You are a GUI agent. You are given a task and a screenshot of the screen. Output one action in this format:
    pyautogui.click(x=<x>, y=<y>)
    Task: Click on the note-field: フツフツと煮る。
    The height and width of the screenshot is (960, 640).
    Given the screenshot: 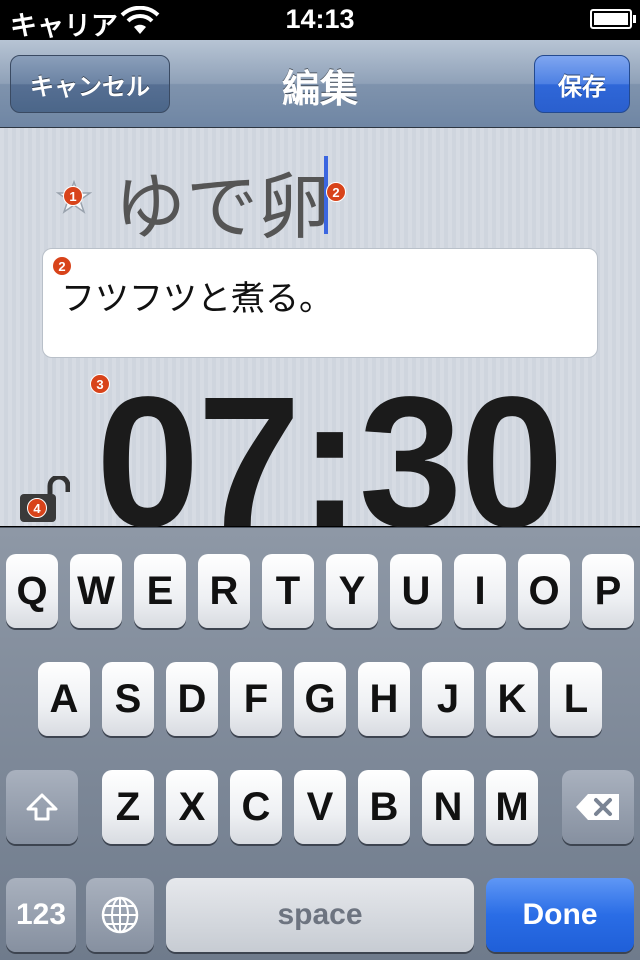 What is the action you would take?
    pyautogui.click(x=320, y=303)
    